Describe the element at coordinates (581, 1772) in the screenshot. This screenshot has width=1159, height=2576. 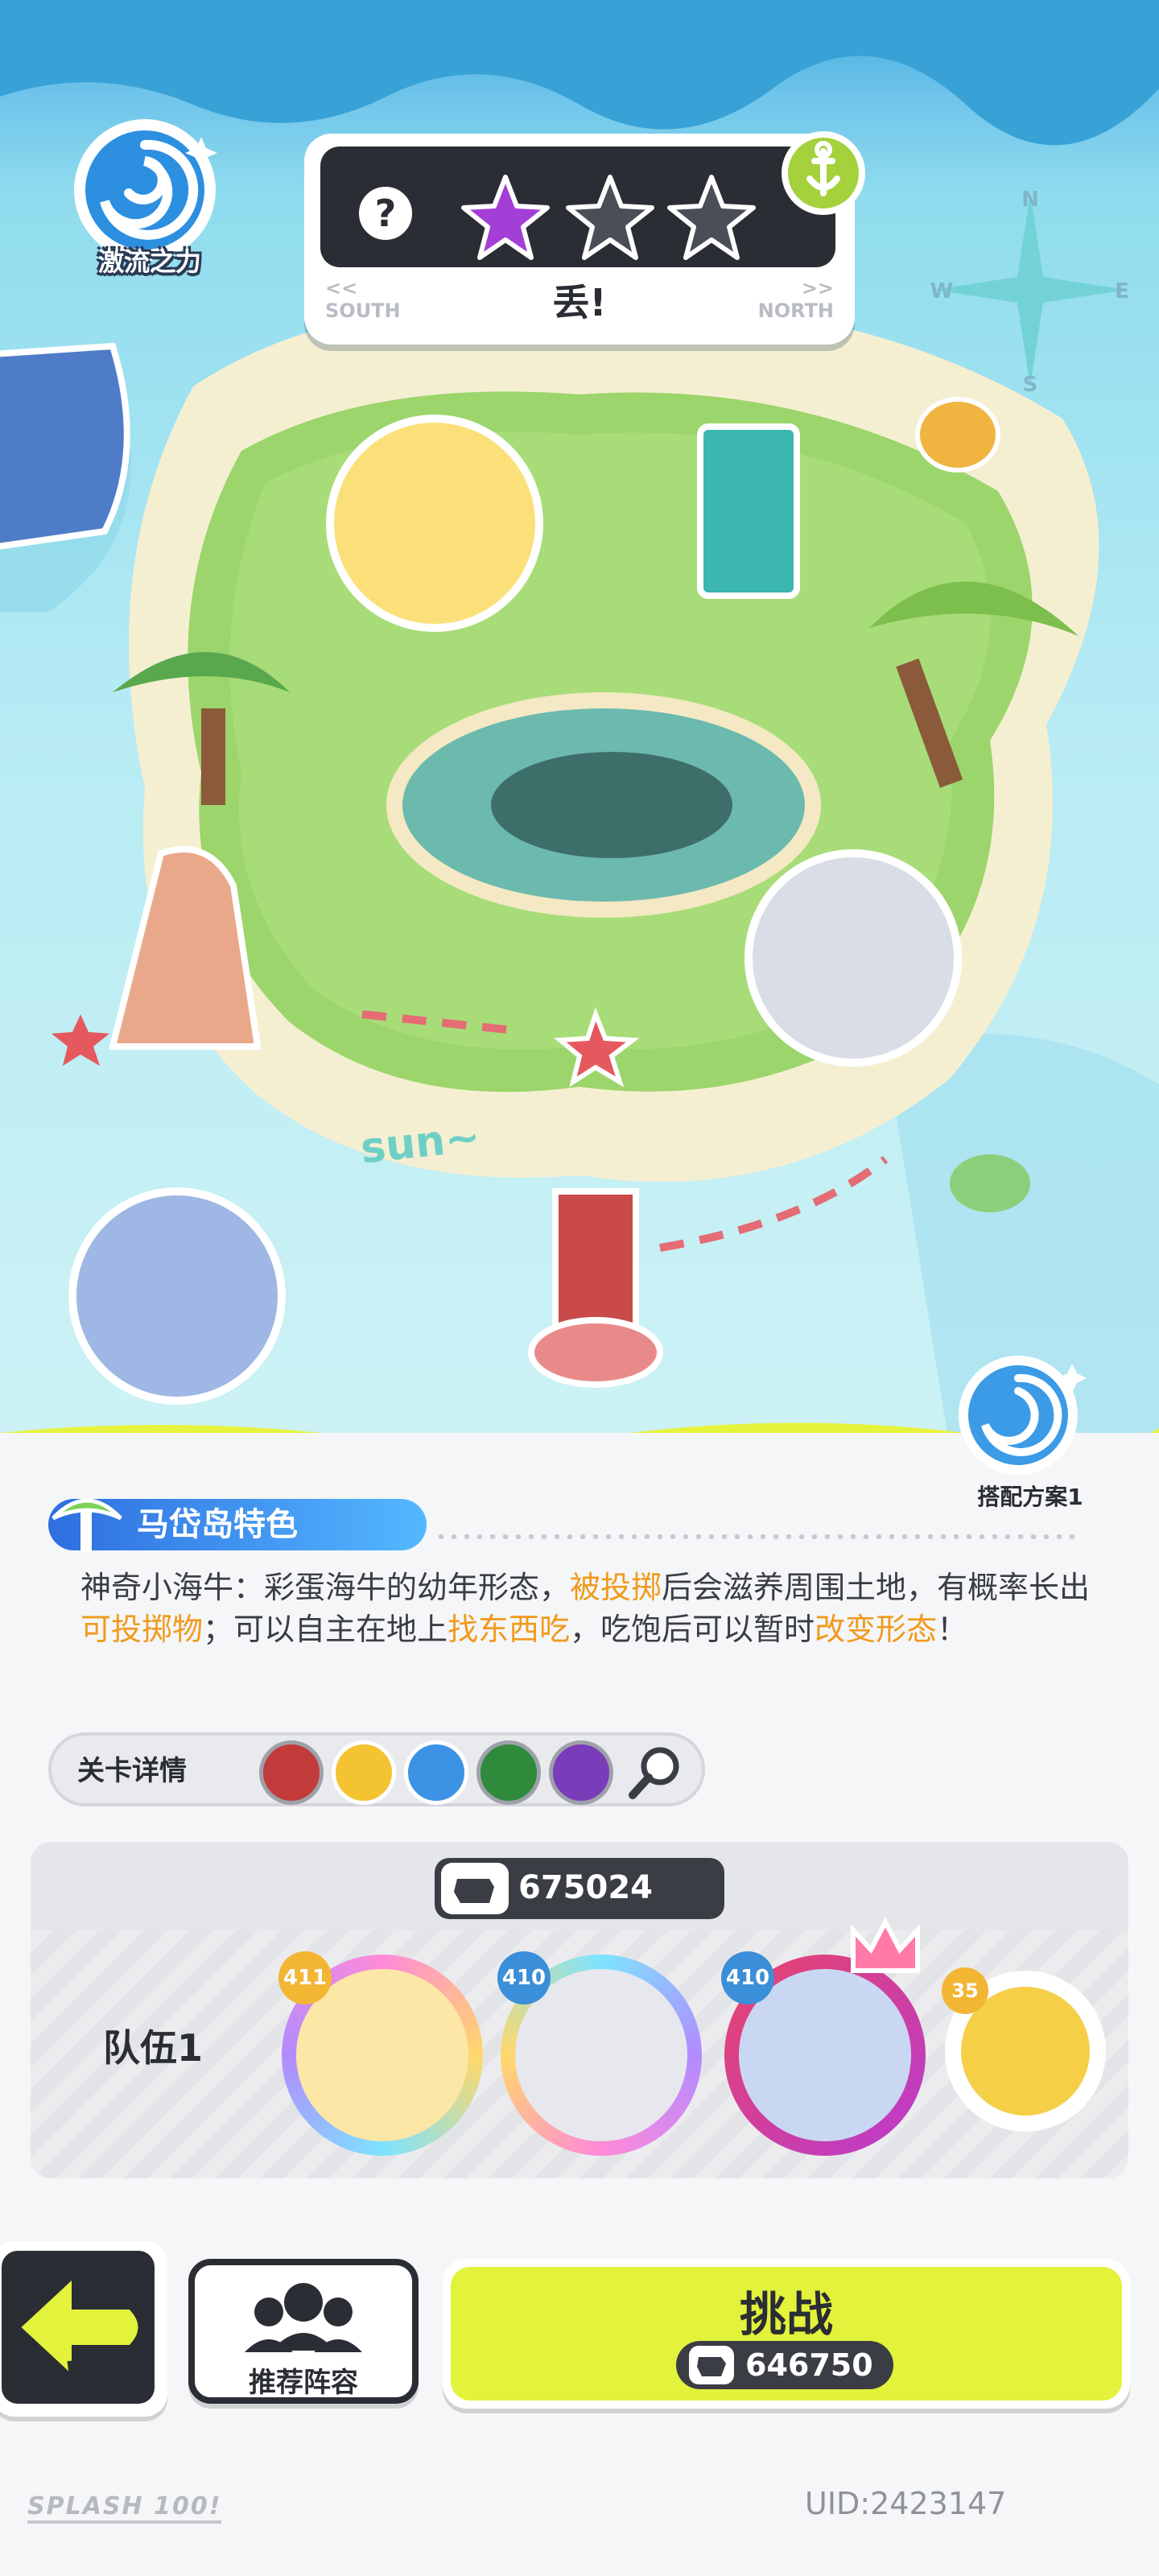
I see `purple-splat-icon` at that location.